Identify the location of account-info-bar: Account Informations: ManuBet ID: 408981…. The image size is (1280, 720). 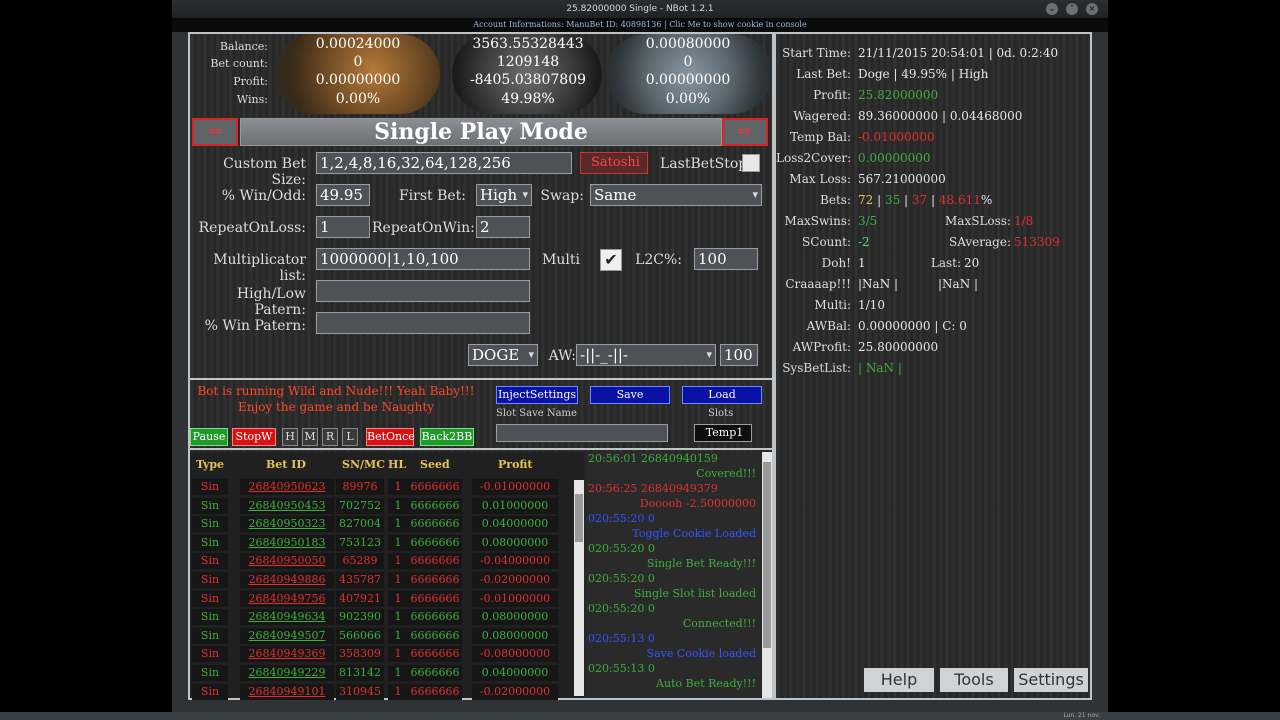
(640, 25).